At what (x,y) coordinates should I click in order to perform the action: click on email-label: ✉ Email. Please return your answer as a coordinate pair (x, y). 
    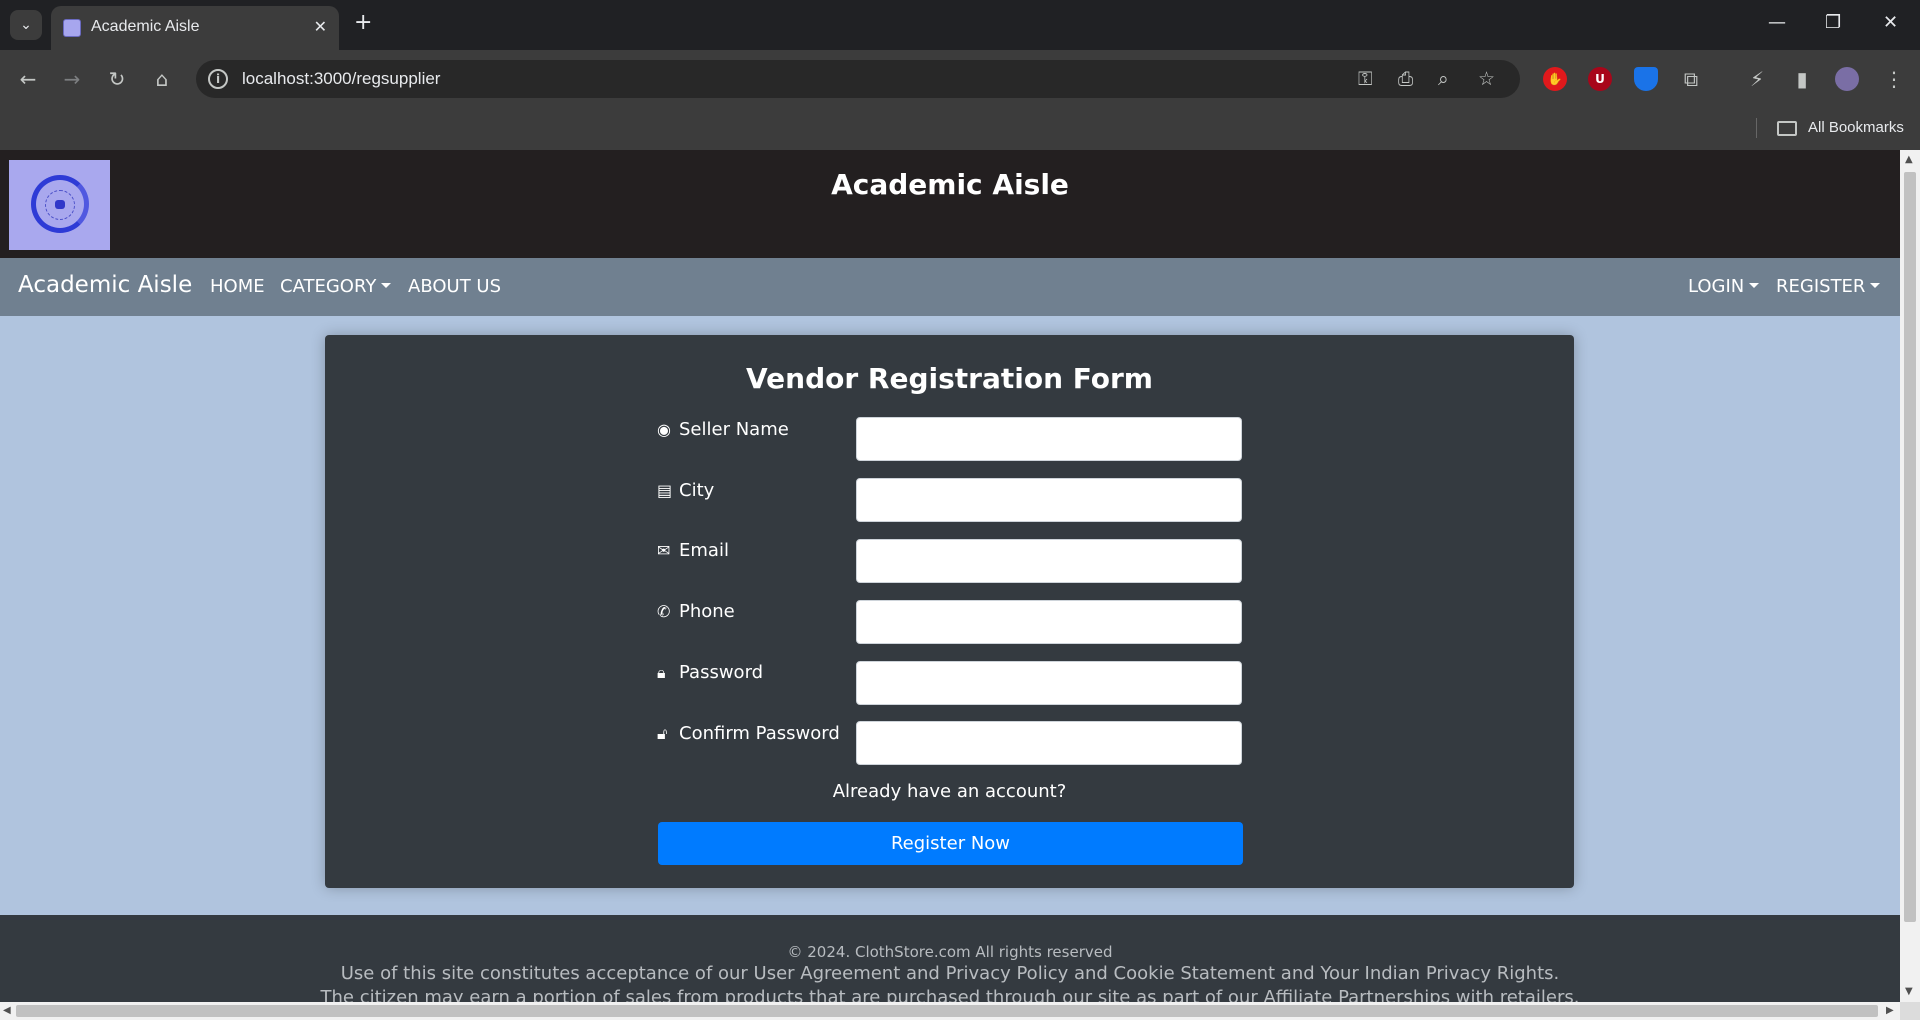
    Looking at the image, I should click on (693, 550).